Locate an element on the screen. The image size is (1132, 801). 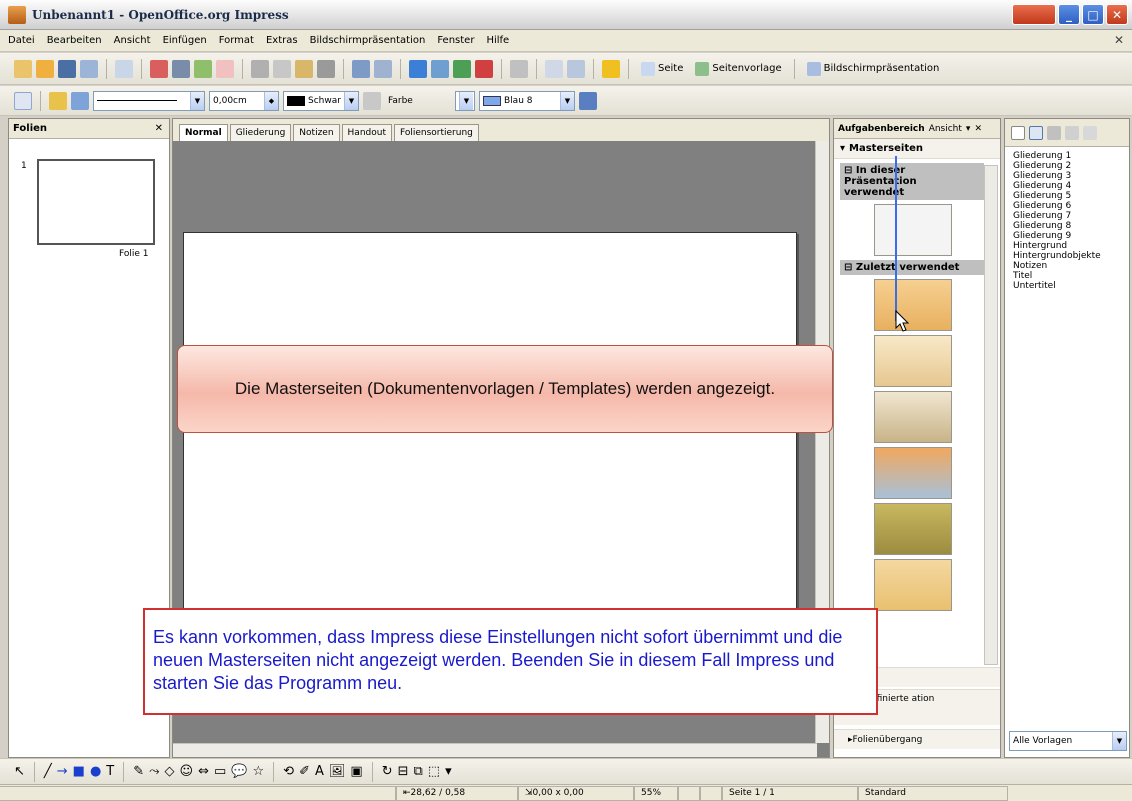
line-style-select: ▼ is located at coordinates (149, 100).